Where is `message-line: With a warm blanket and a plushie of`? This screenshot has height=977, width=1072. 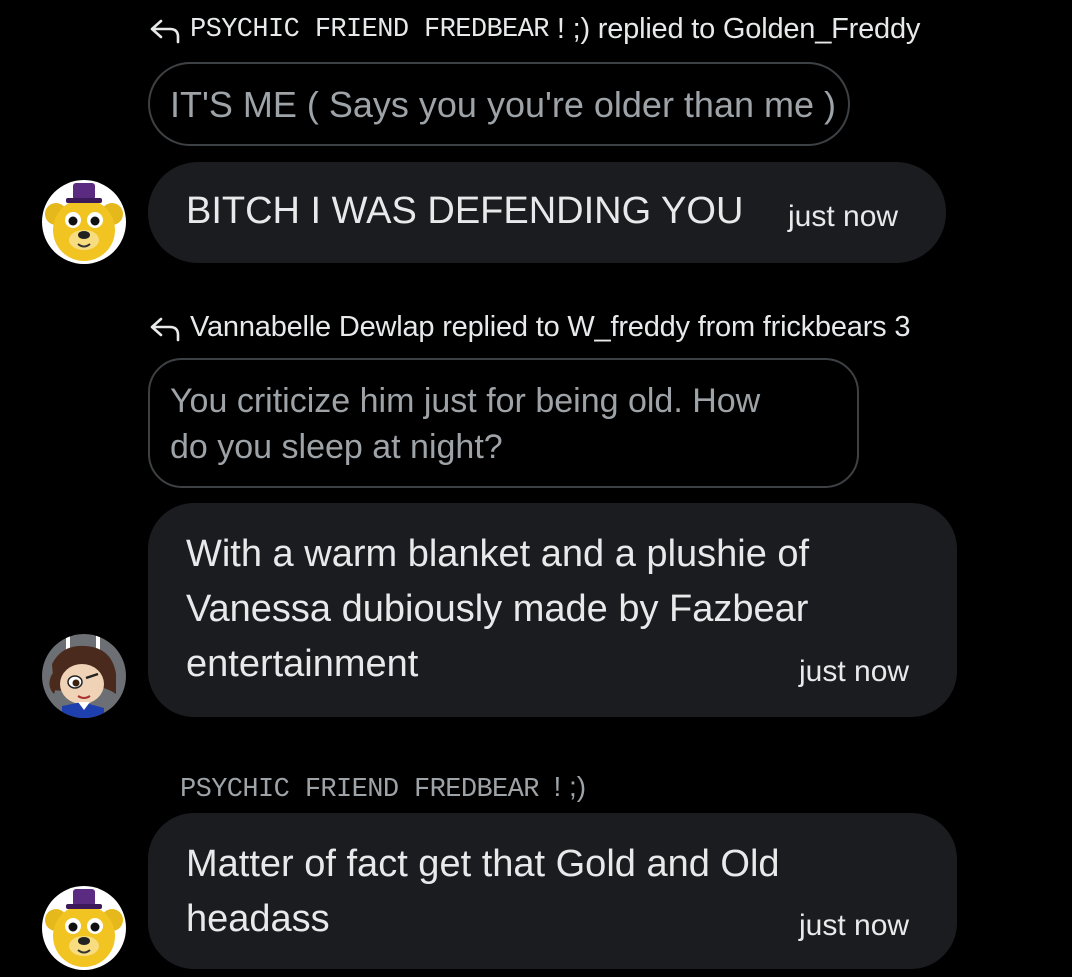
message-line: With a warm blanket and a plushie of is located at coordinates (498, 554).